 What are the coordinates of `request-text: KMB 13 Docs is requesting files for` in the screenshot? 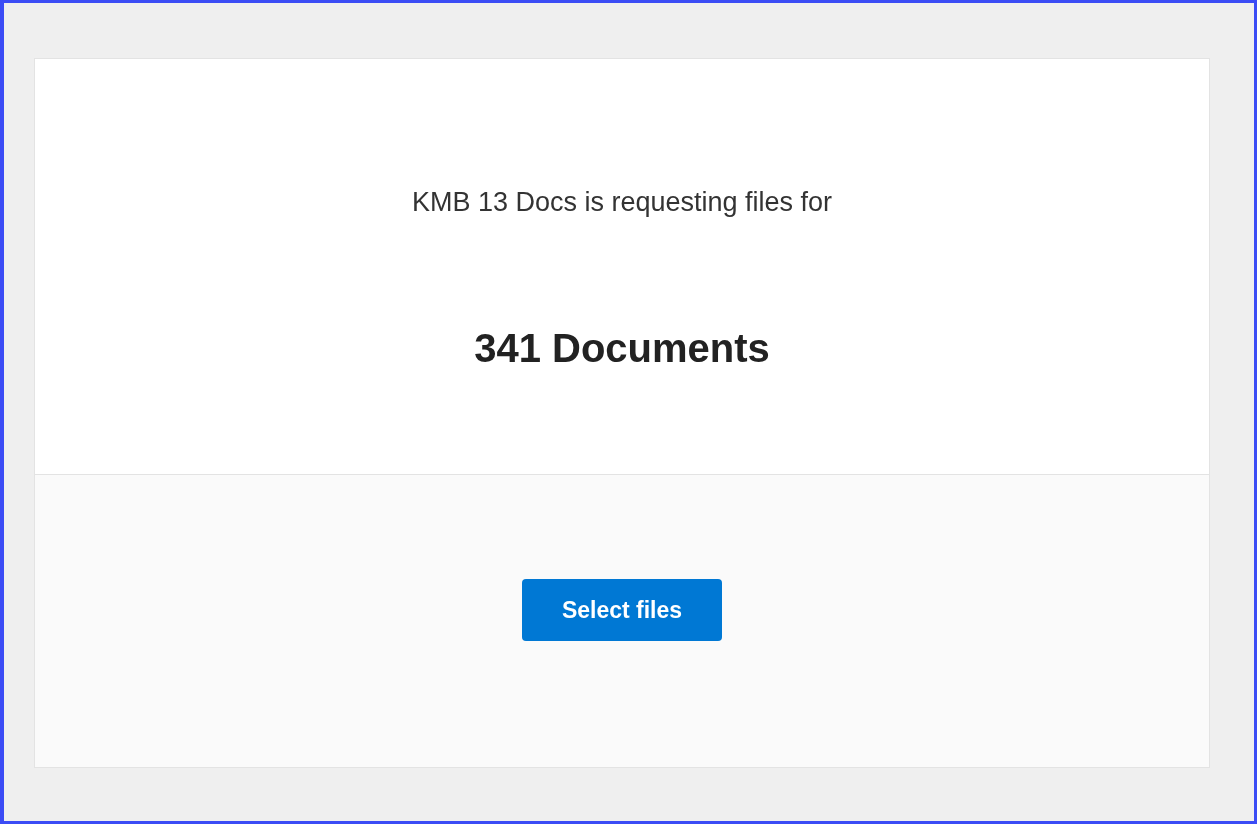 It's located at (622, 202).